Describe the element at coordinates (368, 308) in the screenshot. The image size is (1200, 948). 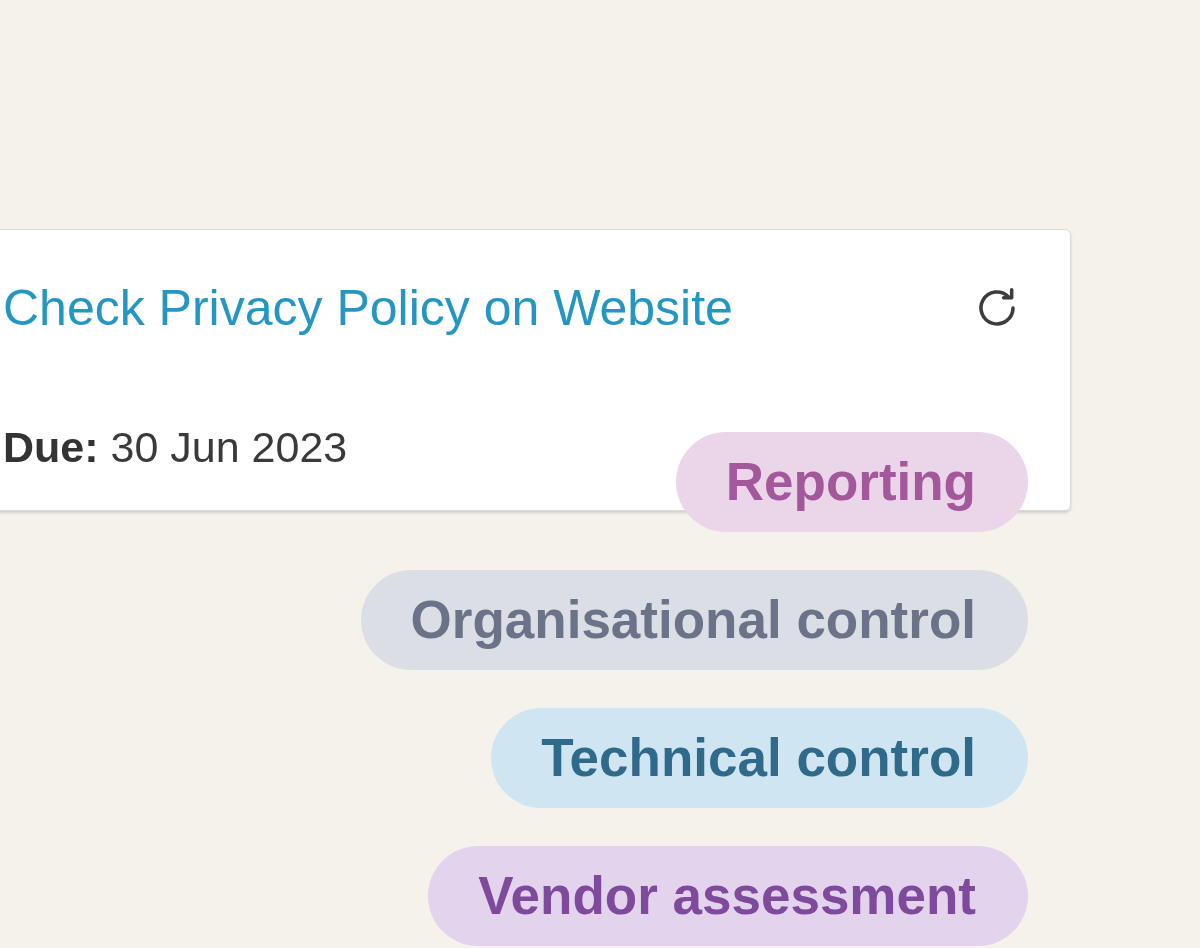
I see `task-title: Check Privacy Policy on Website` at that location.